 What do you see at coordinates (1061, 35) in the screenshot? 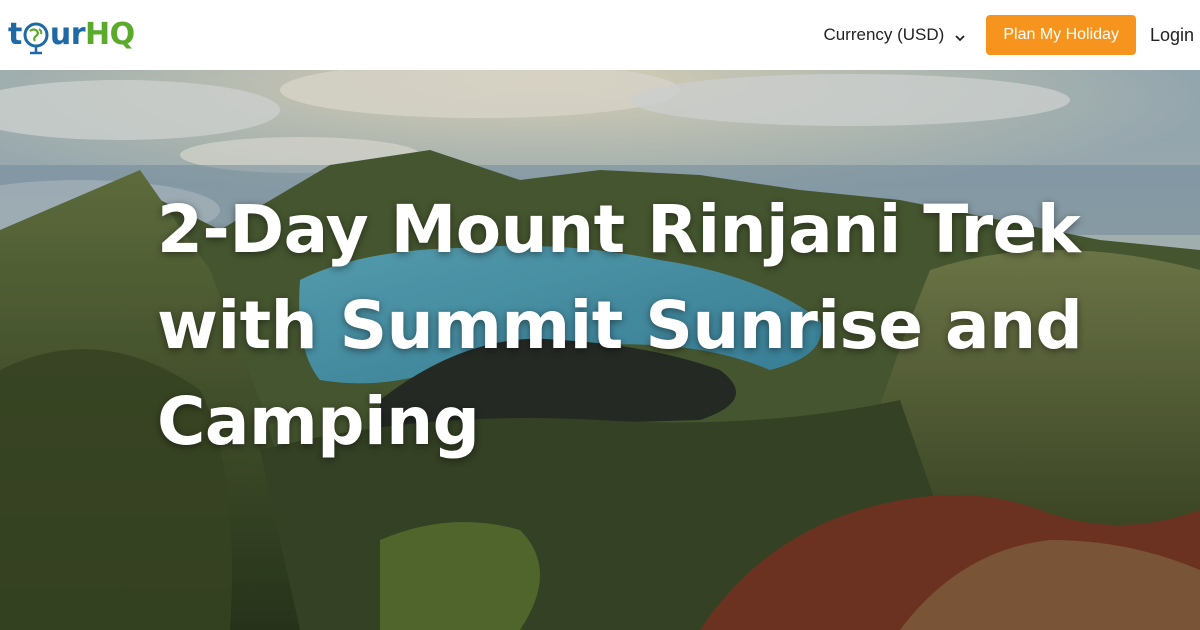
I see `plan-my-holiday-button: Plan My Holiday` at bounding box center [1061, 35].